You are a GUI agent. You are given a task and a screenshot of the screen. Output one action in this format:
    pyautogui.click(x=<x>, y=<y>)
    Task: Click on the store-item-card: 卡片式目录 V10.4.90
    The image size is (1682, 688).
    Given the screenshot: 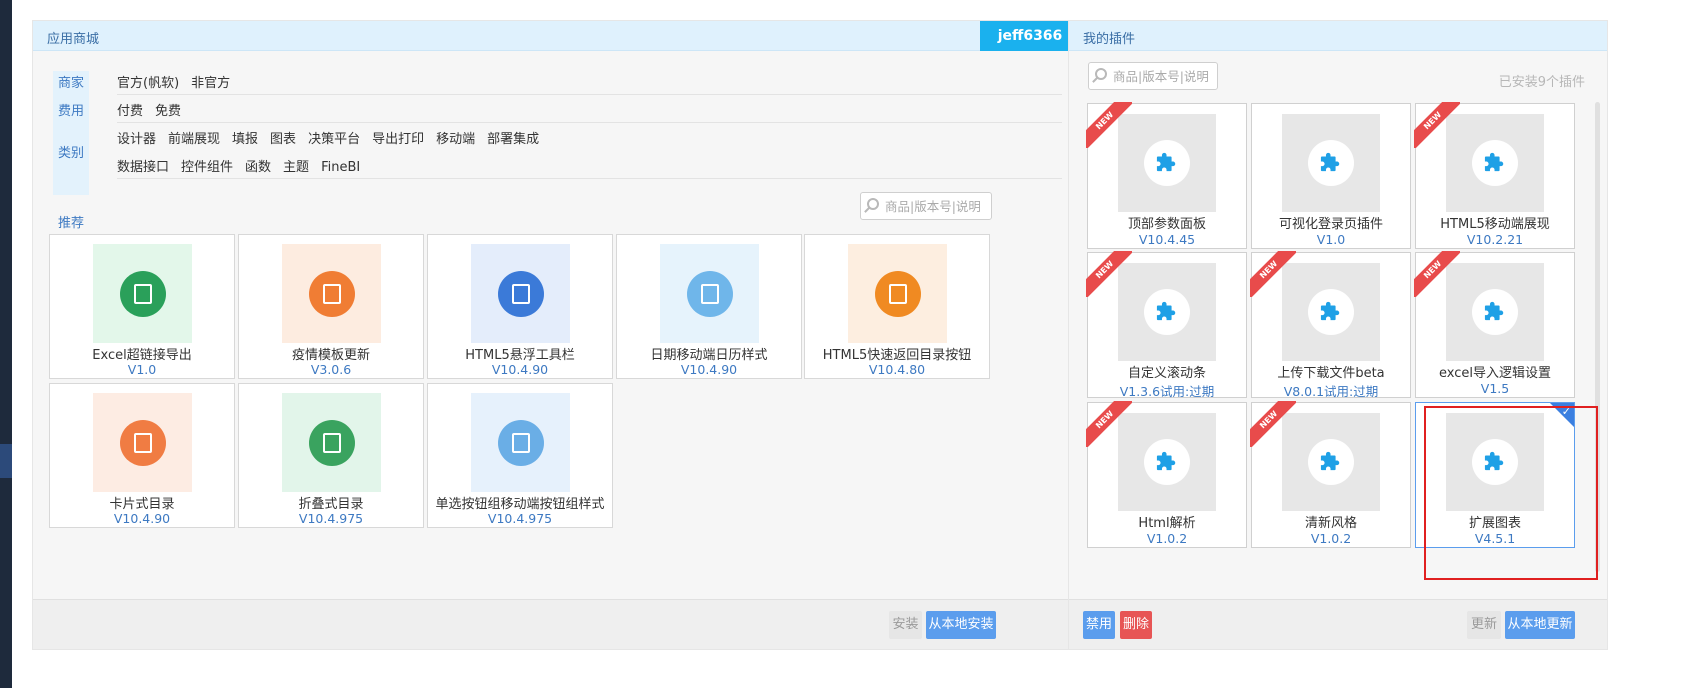 What is the action you would take?
    pyautogui.click(x=142, y=455)
    